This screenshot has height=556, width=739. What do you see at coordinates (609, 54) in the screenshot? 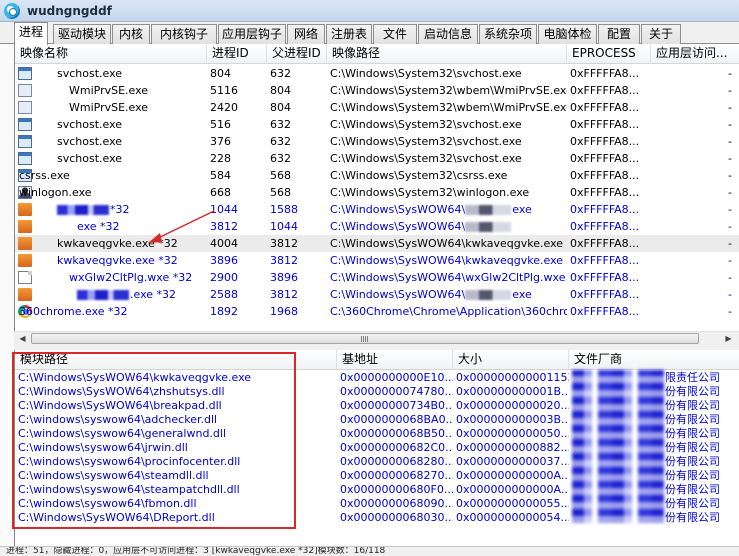
I see `process_table-column-header: EPROCESS` at bounding box center [609, 54].